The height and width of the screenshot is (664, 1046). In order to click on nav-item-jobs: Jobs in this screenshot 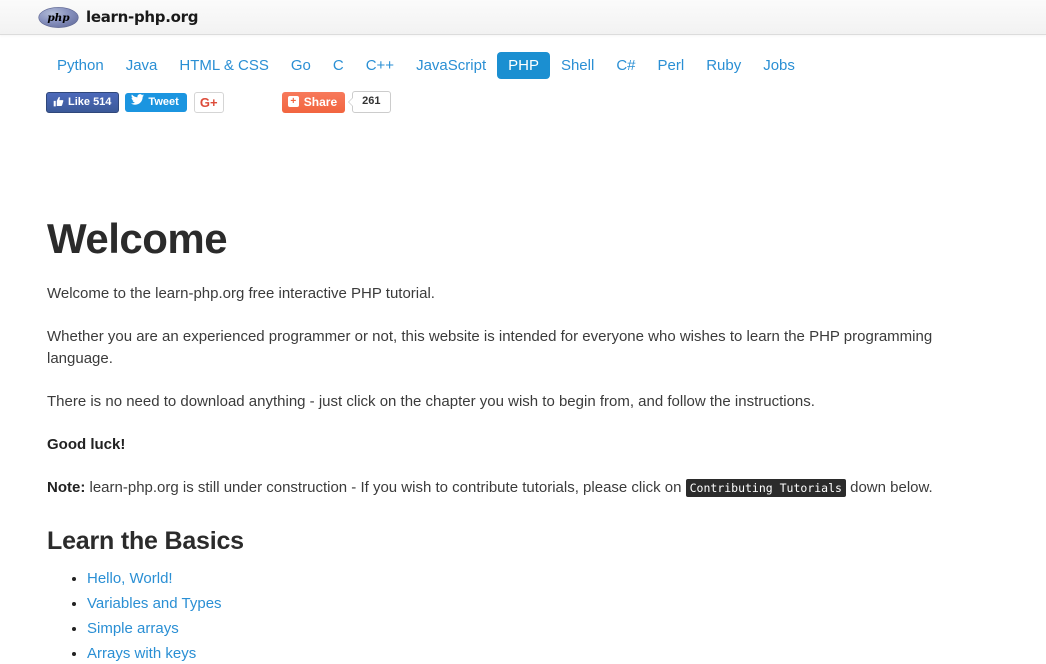, I will do `click(779, 65)`.